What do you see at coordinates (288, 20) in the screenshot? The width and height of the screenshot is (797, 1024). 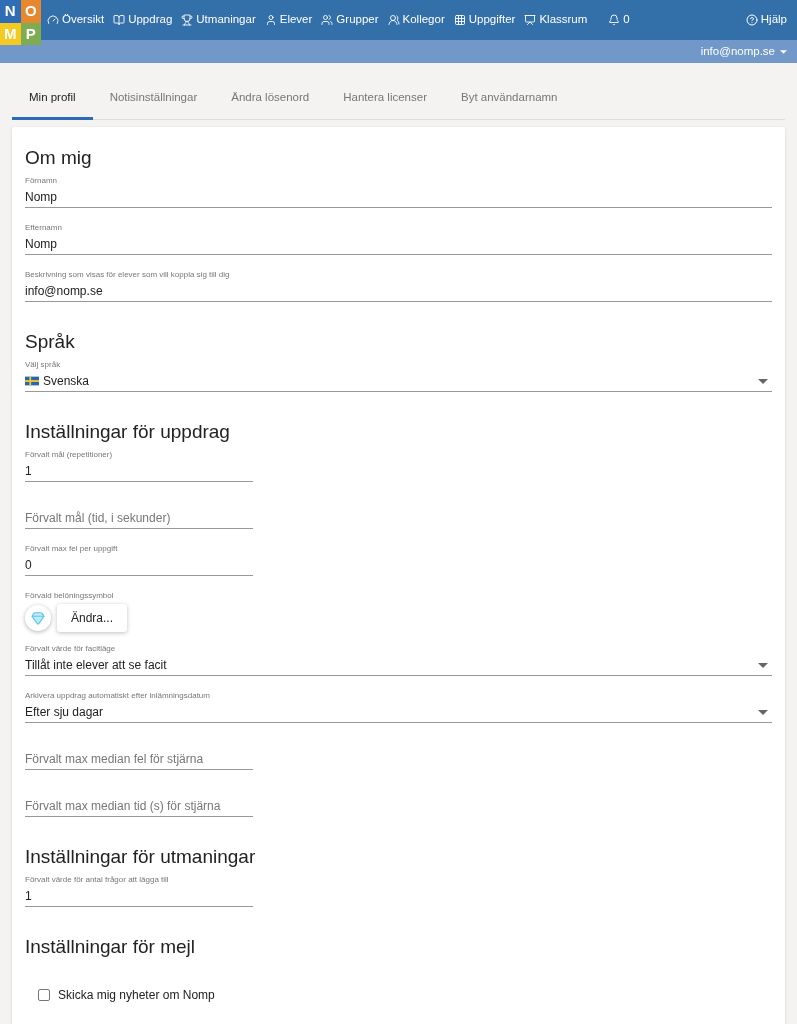 I see `nav-link: Elever` at bounding box center [288, 20].